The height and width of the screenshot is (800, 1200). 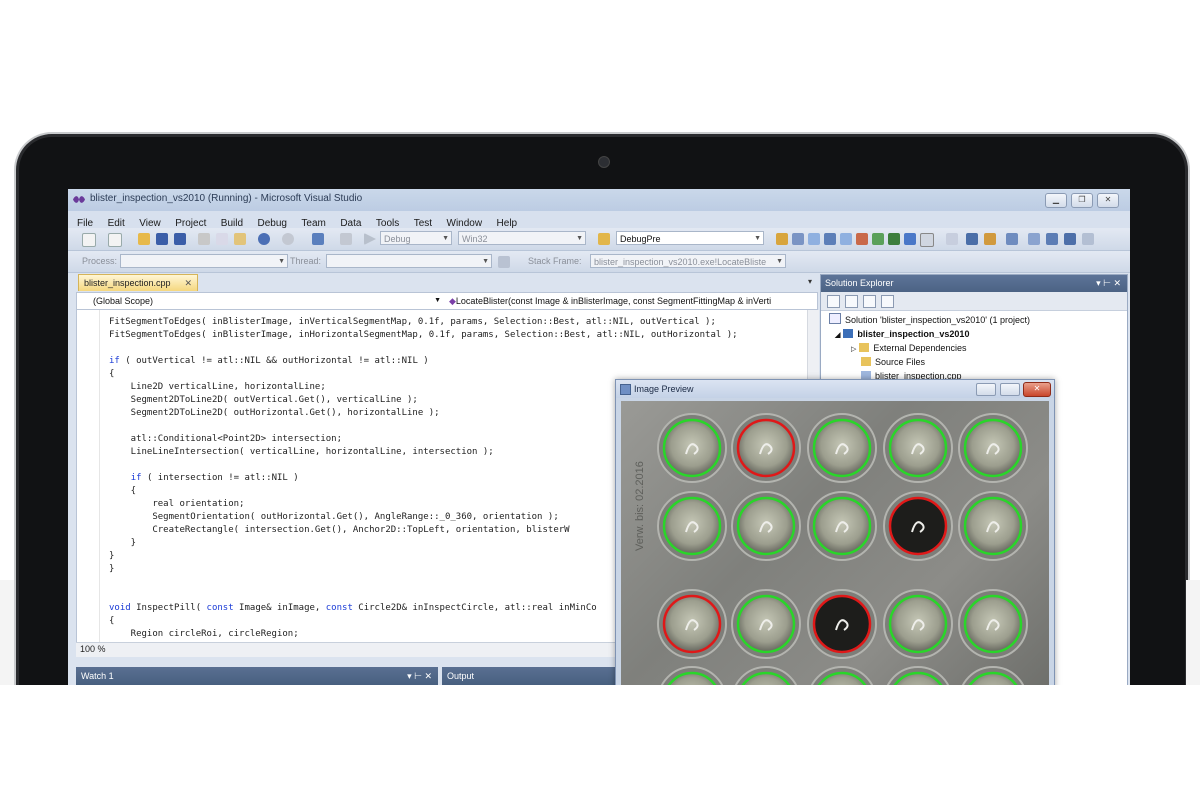 What do you see at coordinates (264, 239) in the screenshot?
I see `undo-icon` at bounding box center [264, 239].